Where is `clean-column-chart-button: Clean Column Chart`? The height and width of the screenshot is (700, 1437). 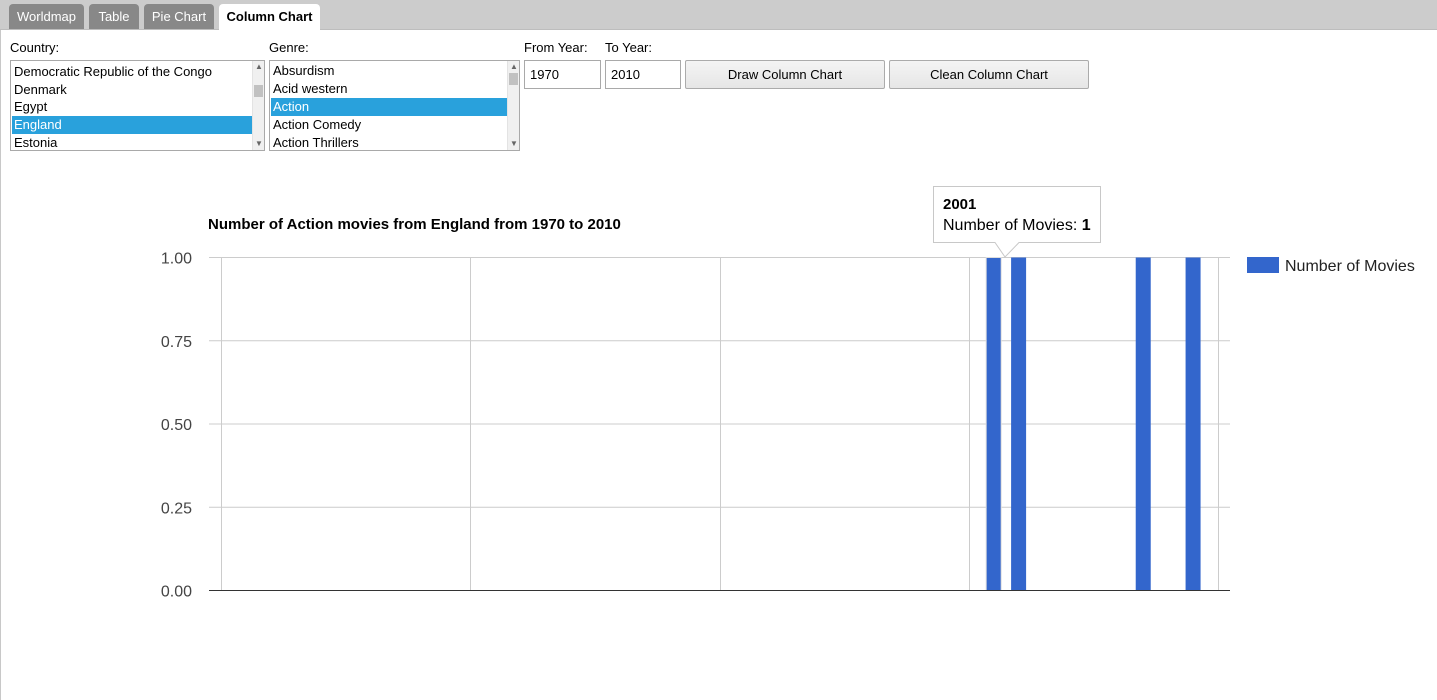
clean-column-chart-button: Clean Column Chart is located at coordinates (989, 74).